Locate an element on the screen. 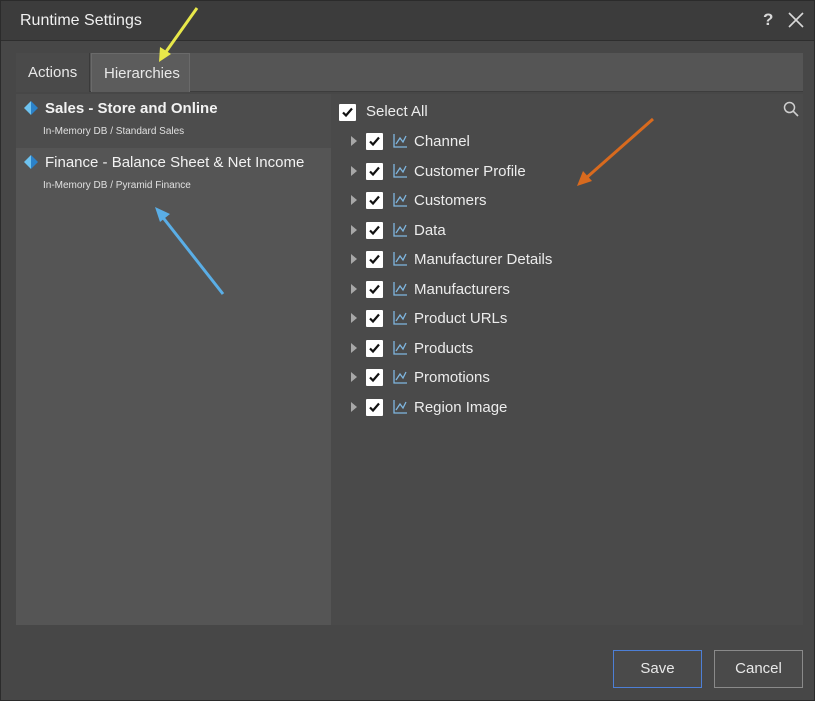 Image resolution: width=815 pixels, height=701 pixels. hierarchy-row: Customers is located at coordinates (546, 201).